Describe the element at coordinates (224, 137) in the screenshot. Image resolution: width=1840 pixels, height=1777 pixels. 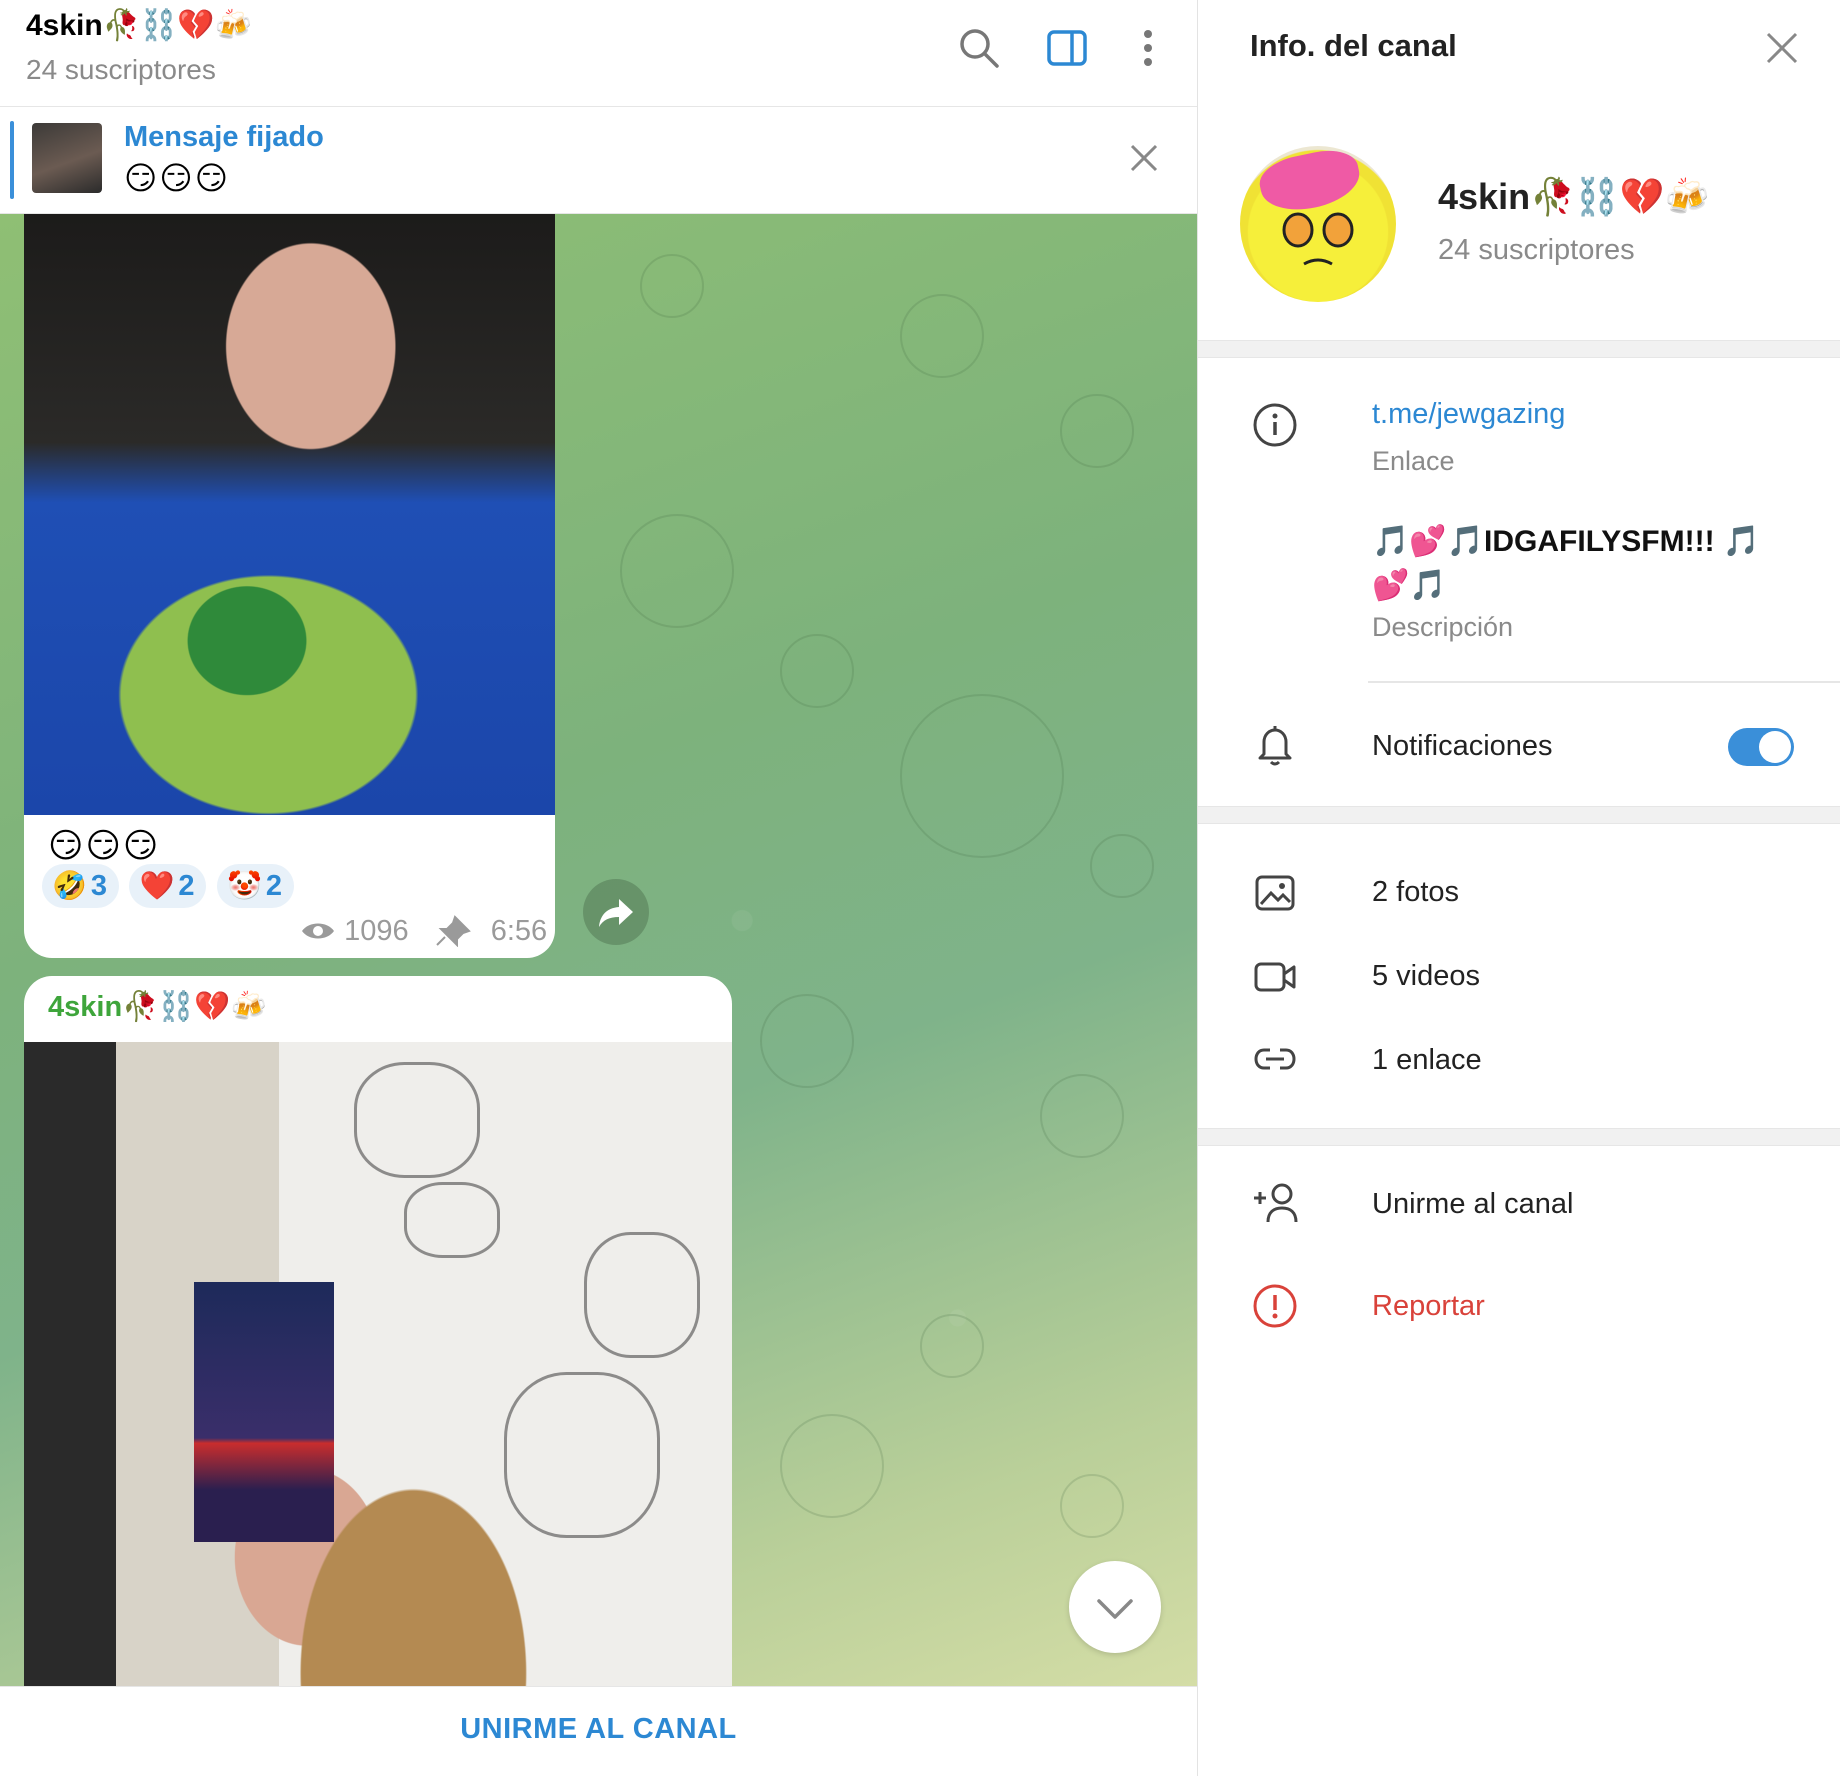
I see `pinned-title: Mensaje fijado` at that location.